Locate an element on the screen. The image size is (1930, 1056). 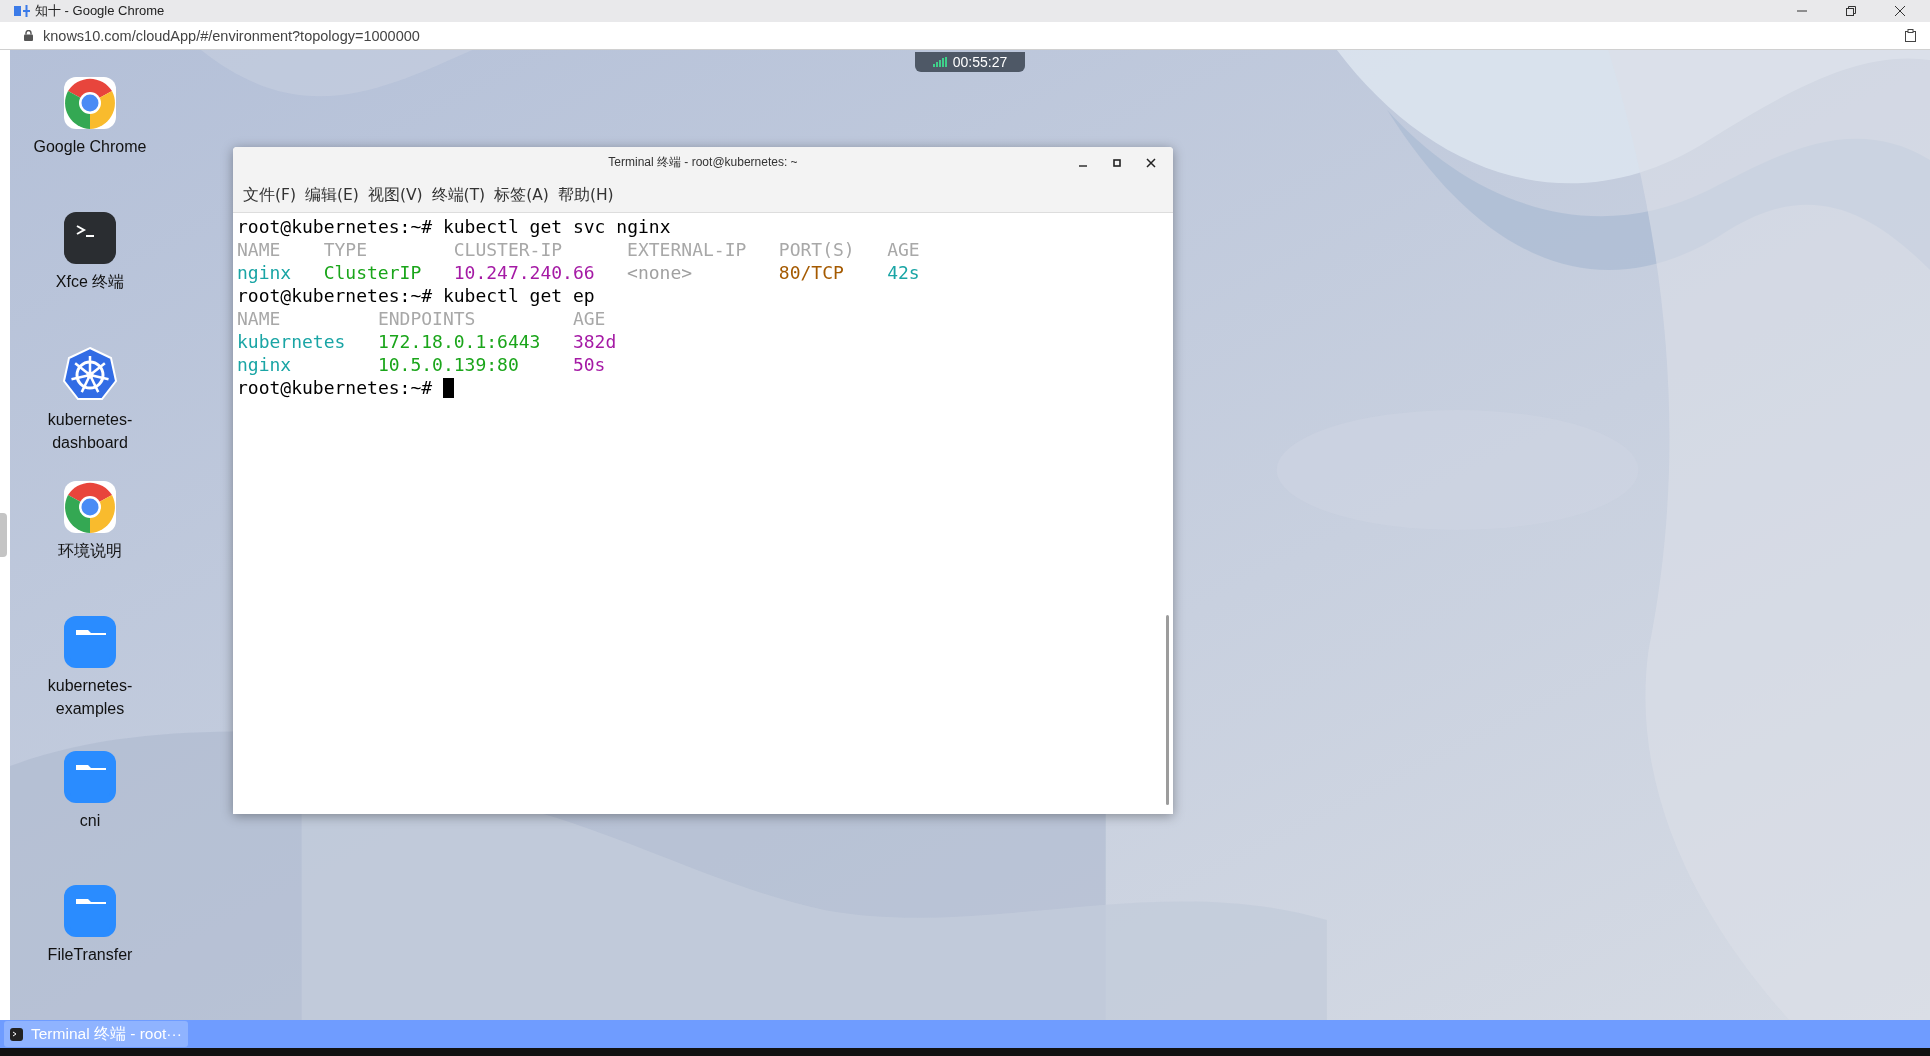
desktop-icon-label: kubernetes-examples is located at coordinates (90, 696).